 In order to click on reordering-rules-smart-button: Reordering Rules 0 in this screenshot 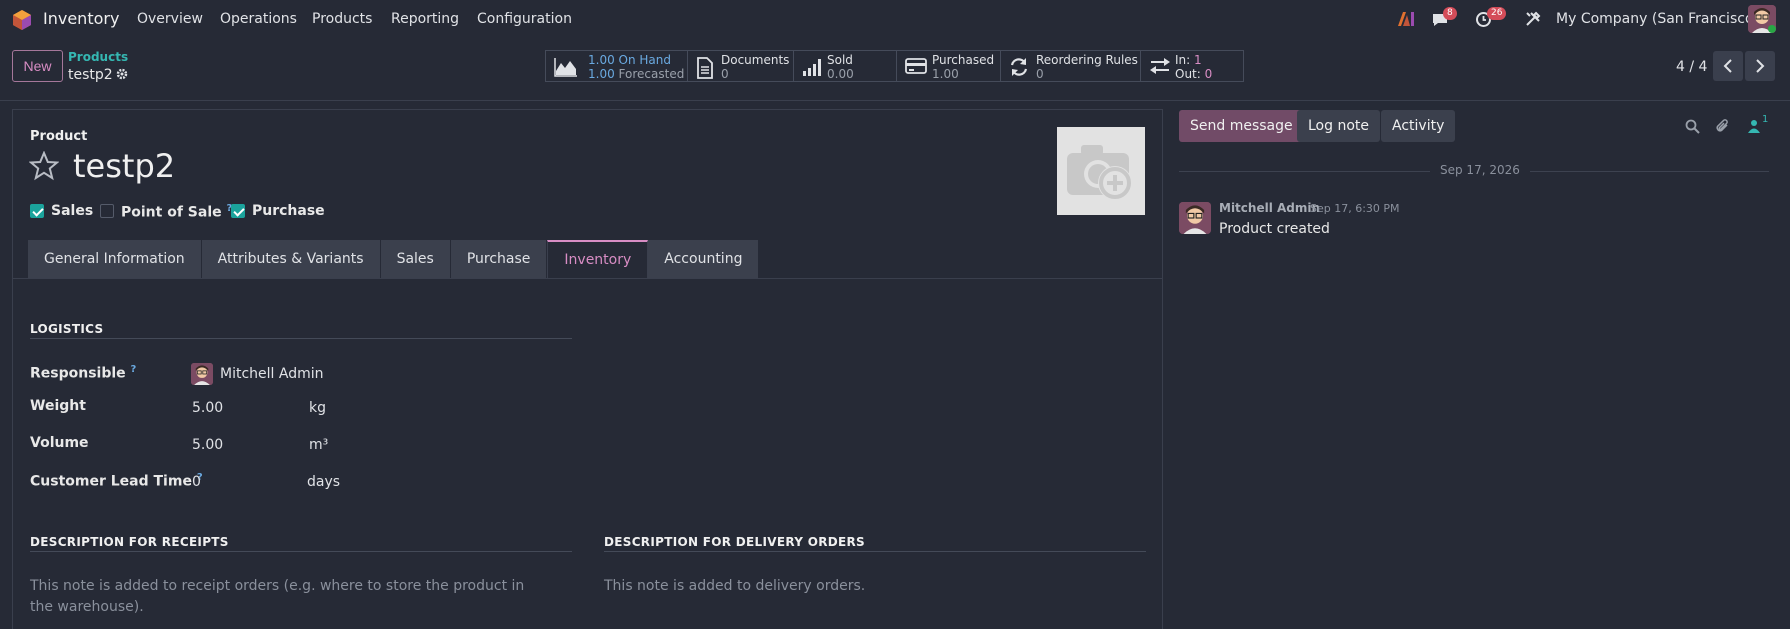, I will do `click(1070, 66)`.